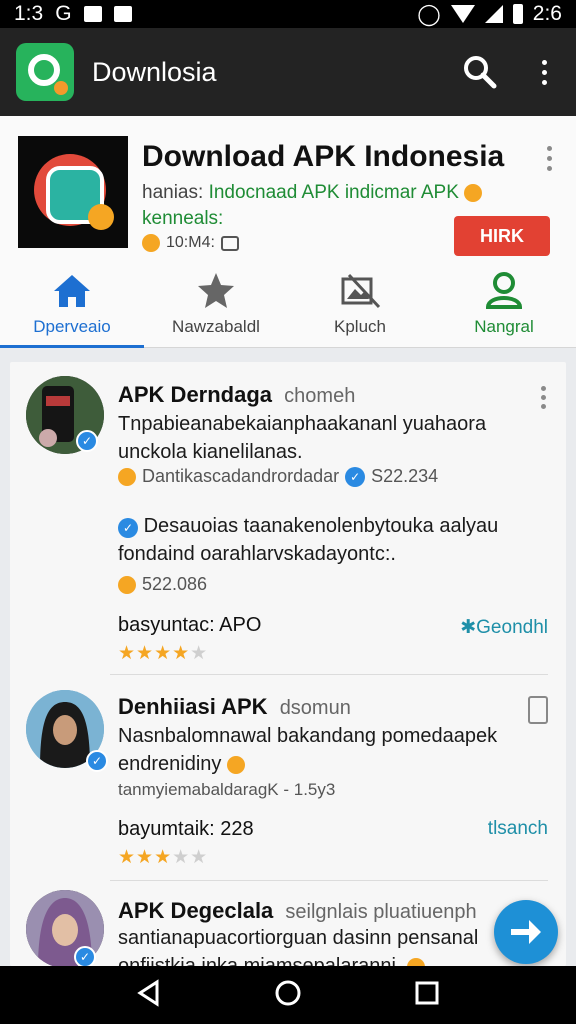  What do you see at coordinates (547, 13) in the screenshot?
I see `status-clock: 2:6` at bounding box center [547, 13].